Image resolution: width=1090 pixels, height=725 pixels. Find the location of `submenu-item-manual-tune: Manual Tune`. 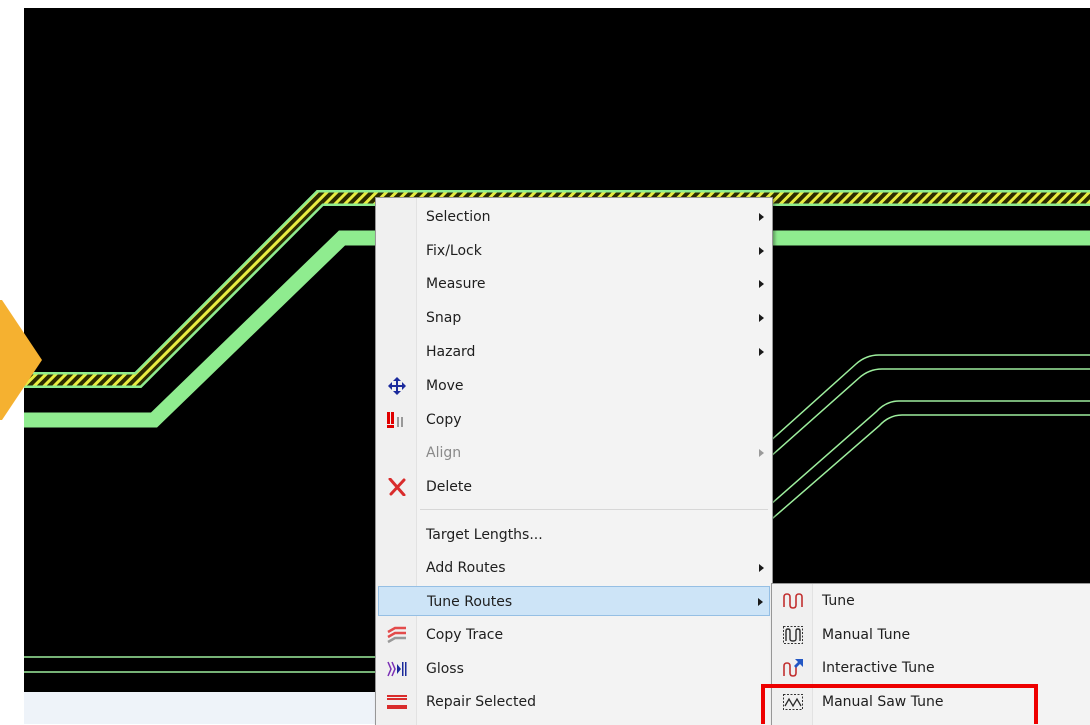

submenu-item-manual-tune: Manual Tune is located at coordinates (931, 635).